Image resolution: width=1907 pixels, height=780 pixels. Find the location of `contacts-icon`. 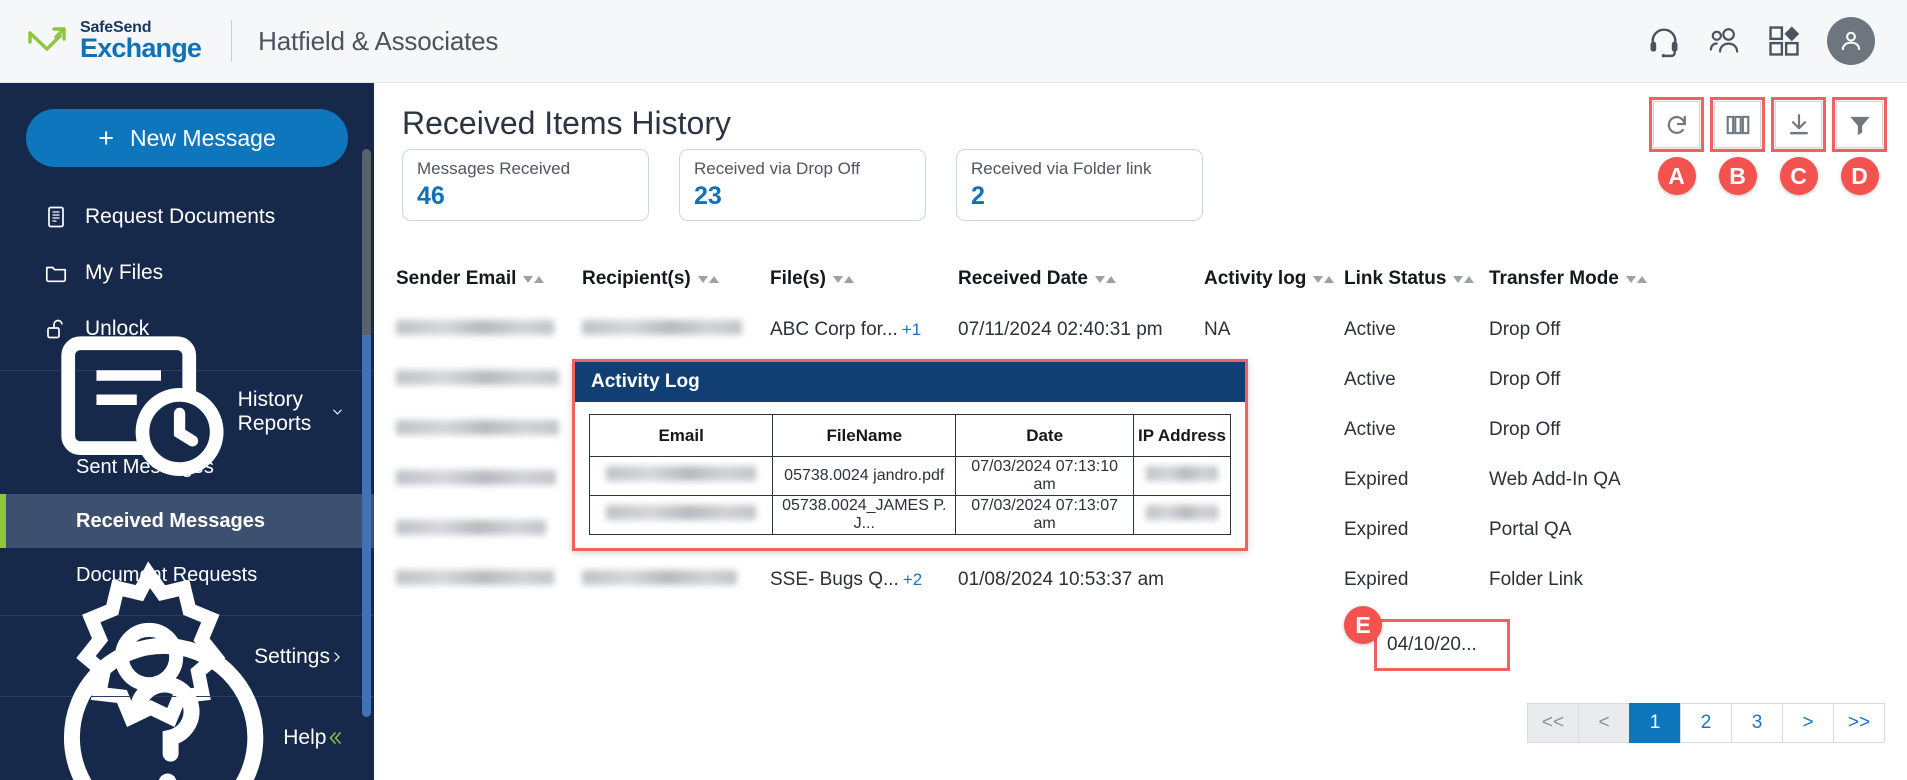

contacts-icon is located at coordinates (1724, 41).